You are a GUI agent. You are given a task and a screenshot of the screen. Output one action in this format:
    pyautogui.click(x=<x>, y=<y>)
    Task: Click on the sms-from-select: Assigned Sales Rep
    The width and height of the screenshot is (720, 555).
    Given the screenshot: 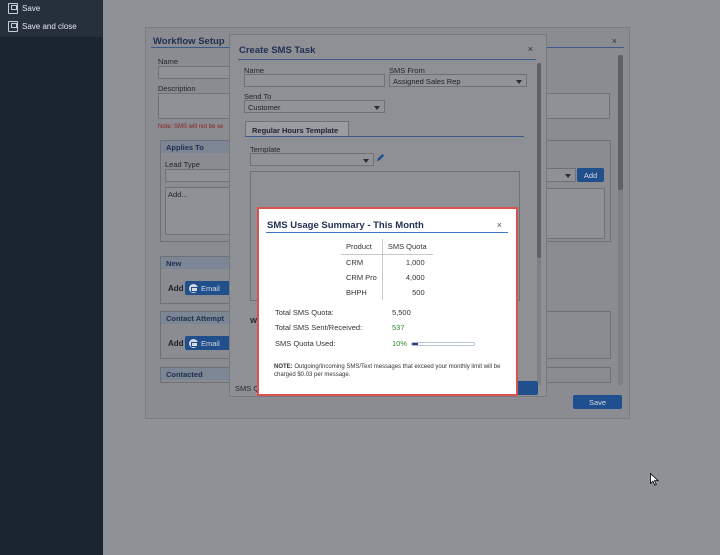 What is the action you would take?
    pyautogui.click(x=458, y=80)
    